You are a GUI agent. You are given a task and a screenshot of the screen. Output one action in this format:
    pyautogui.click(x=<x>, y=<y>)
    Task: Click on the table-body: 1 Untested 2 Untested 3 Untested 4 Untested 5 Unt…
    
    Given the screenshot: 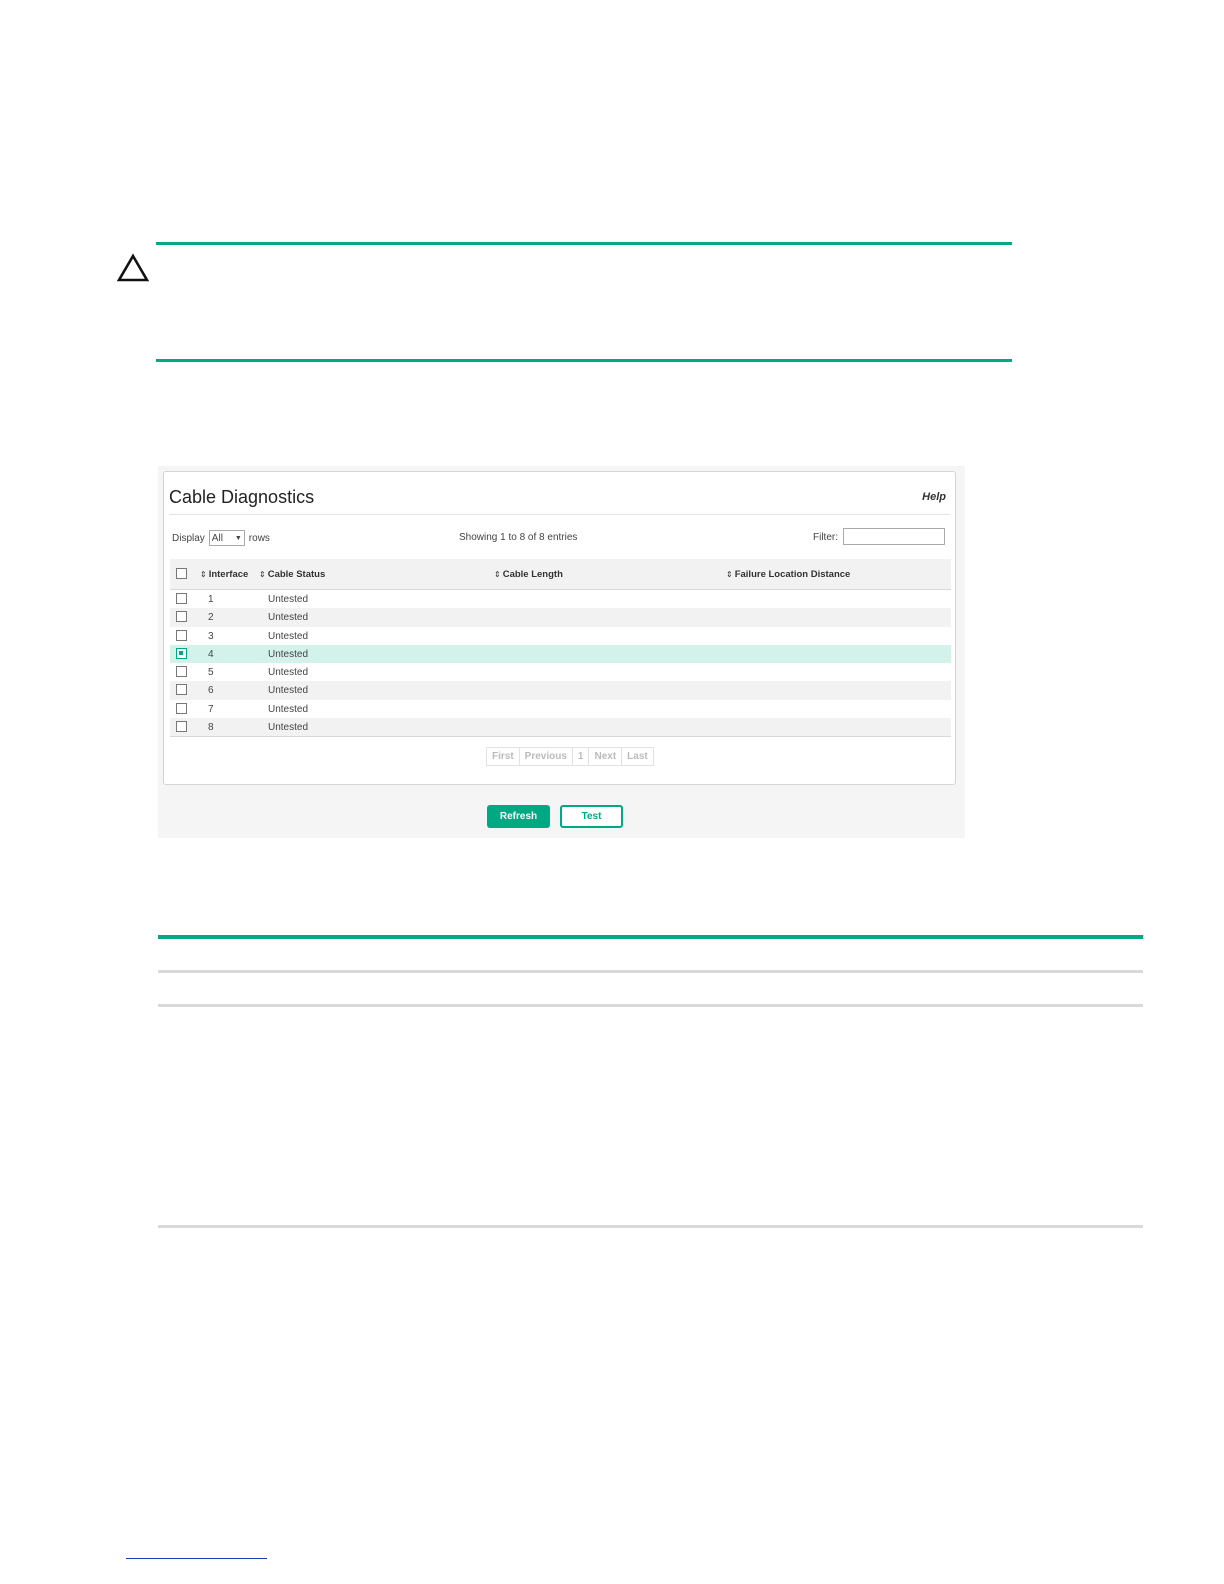 What is the action you would take?
    pyautogui.click(x=560, y=663)
    